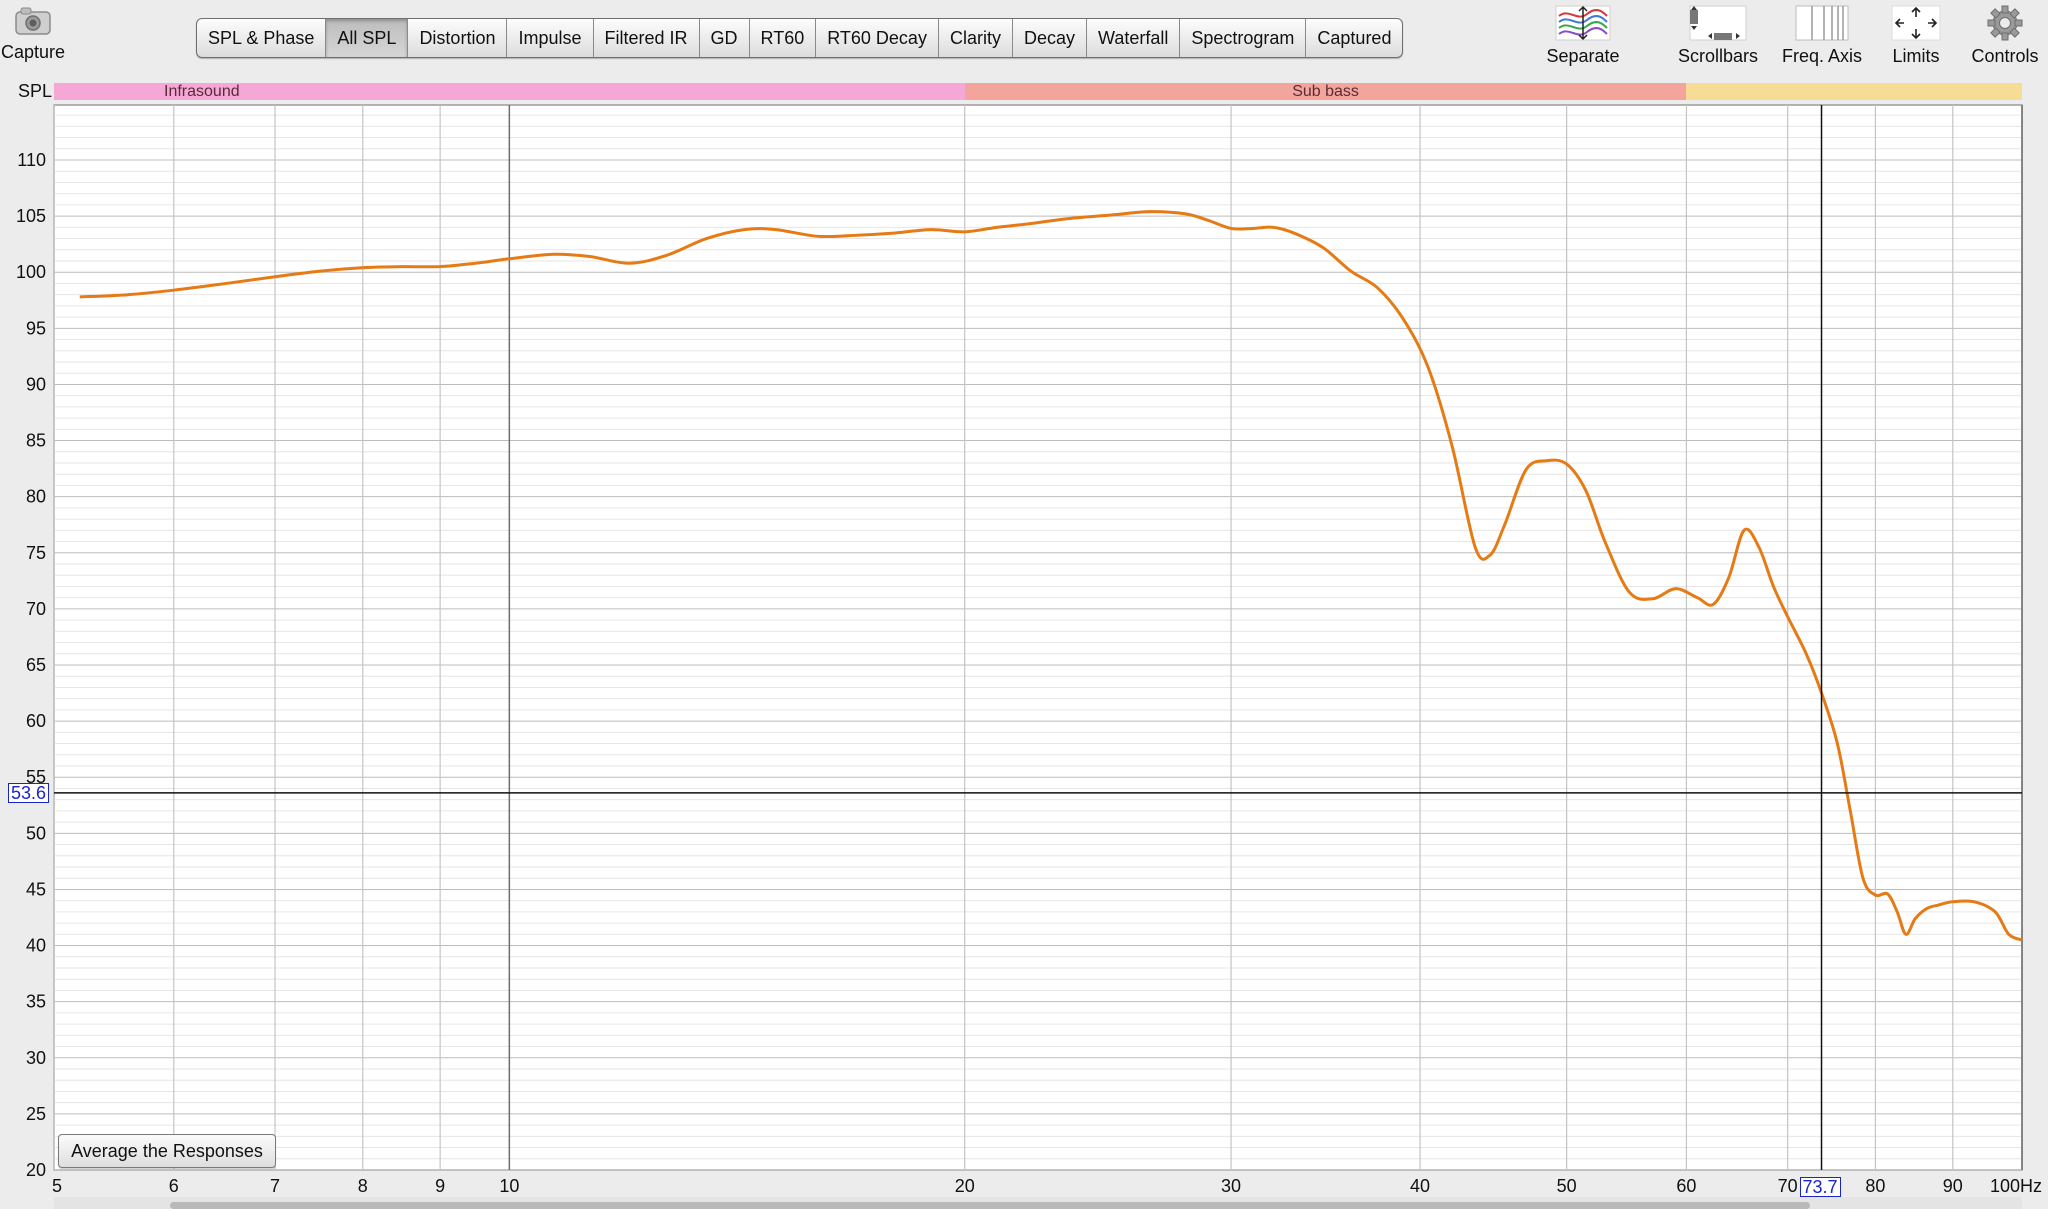 This screenshot has width=2048, height=1209. I want to click on x-tick-label: 100Hz, so click(2016, 1186).